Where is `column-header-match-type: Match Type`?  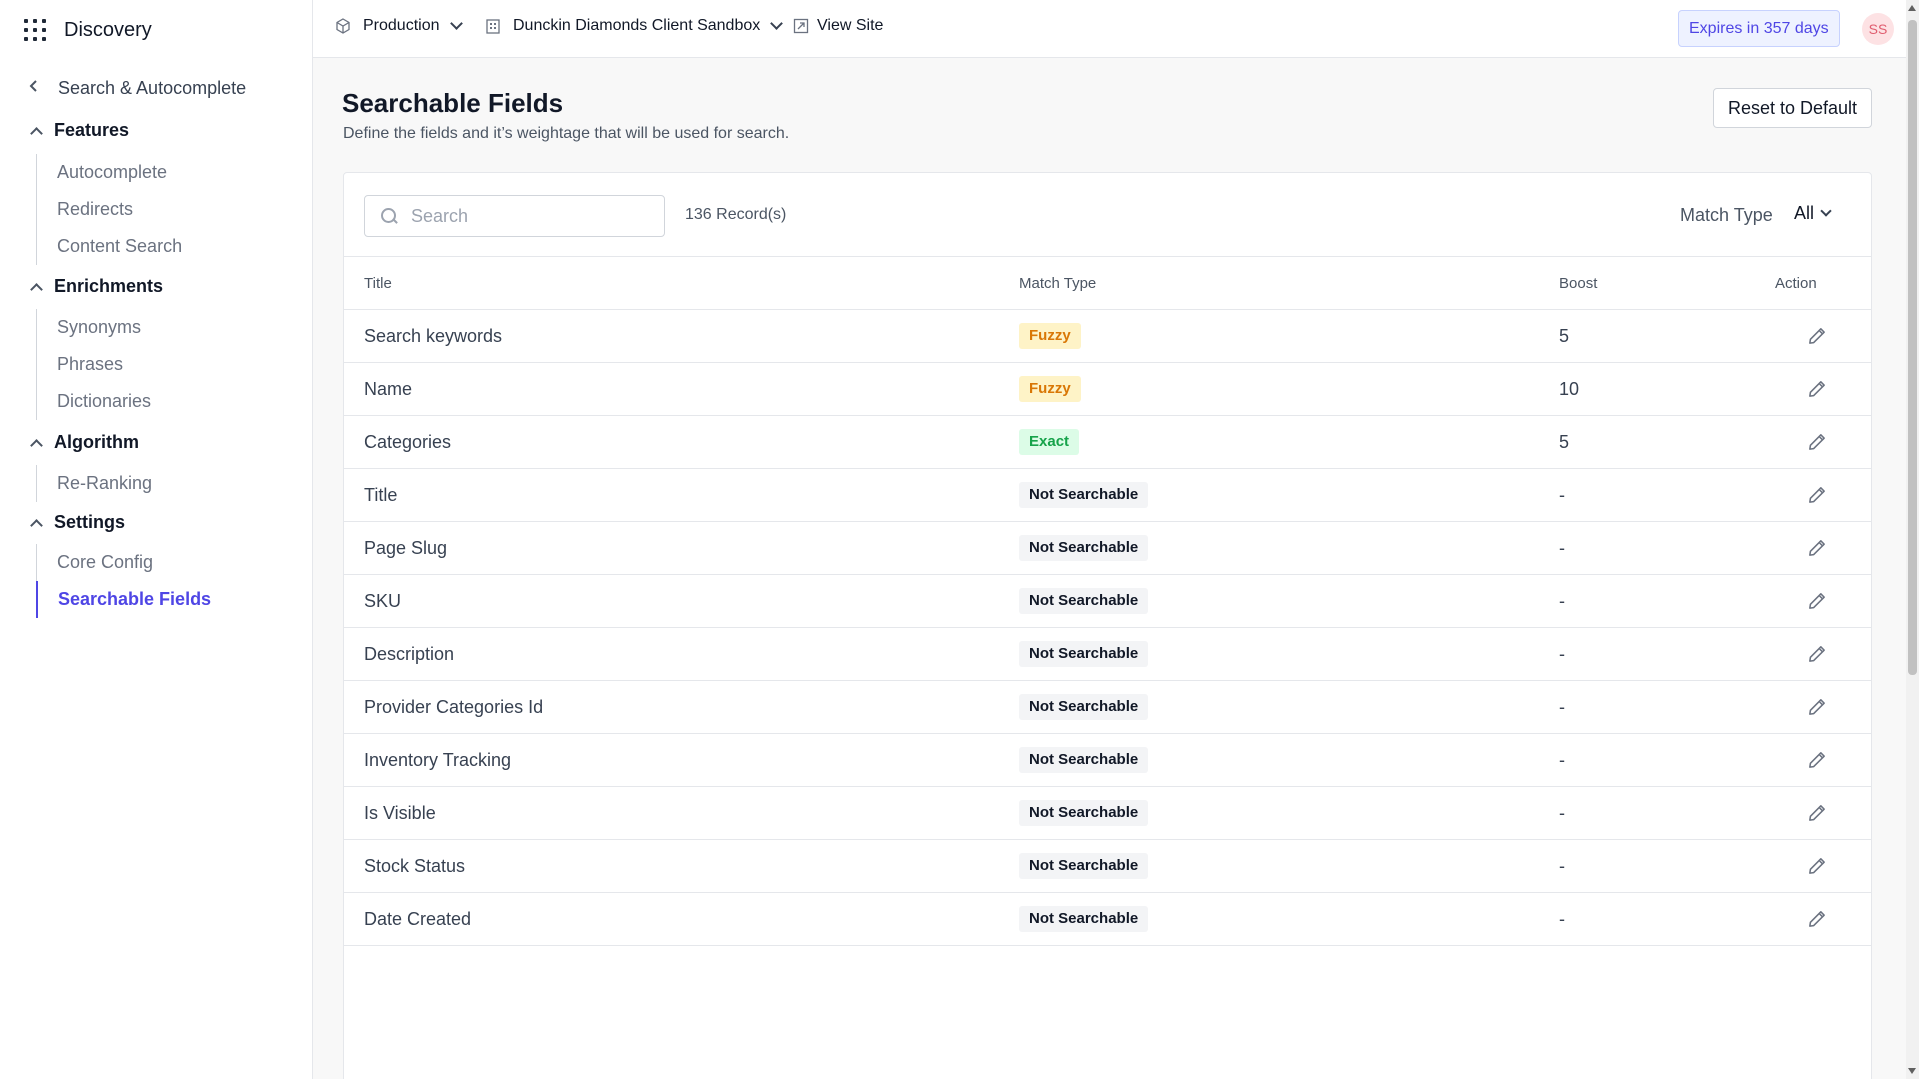
column-header-match-type: Match Type is located at coordinates (1057, 283).